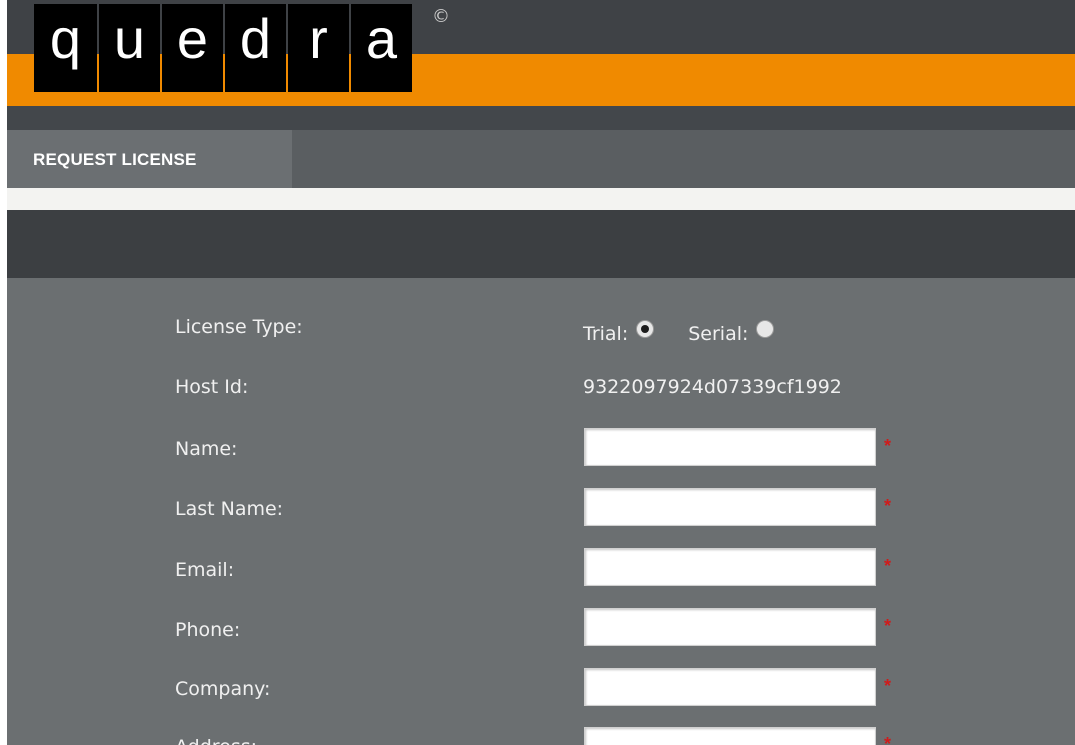 The image size is (1075, 745). I want to click on last-name-field, so click(730, 507).